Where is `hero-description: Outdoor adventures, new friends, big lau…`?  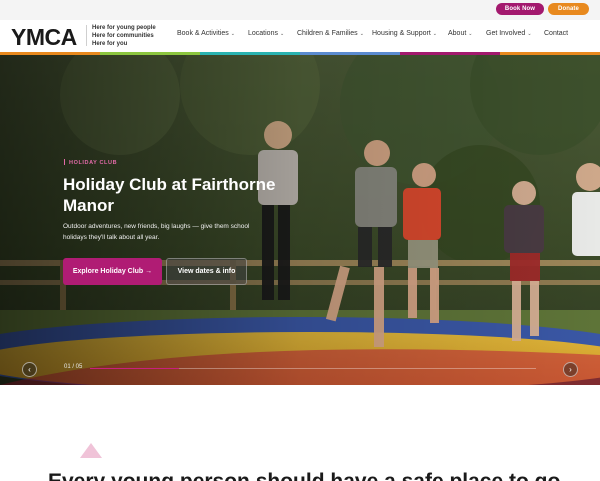
hero-description: Outdoor adventures, new friends, big lau… is located at coordinates (156, 232).